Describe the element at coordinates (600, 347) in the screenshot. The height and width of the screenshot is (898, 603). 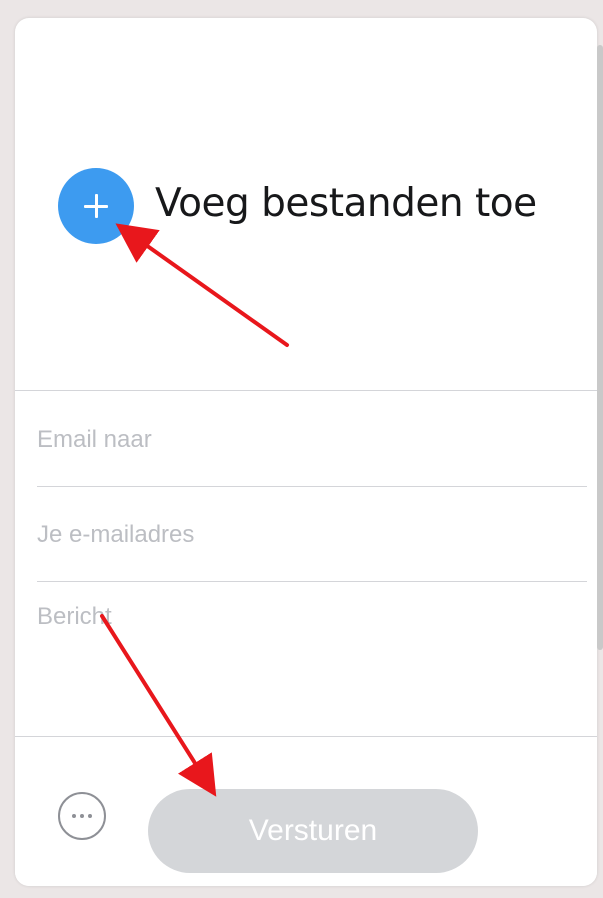
I see `scrollbar` at that location.